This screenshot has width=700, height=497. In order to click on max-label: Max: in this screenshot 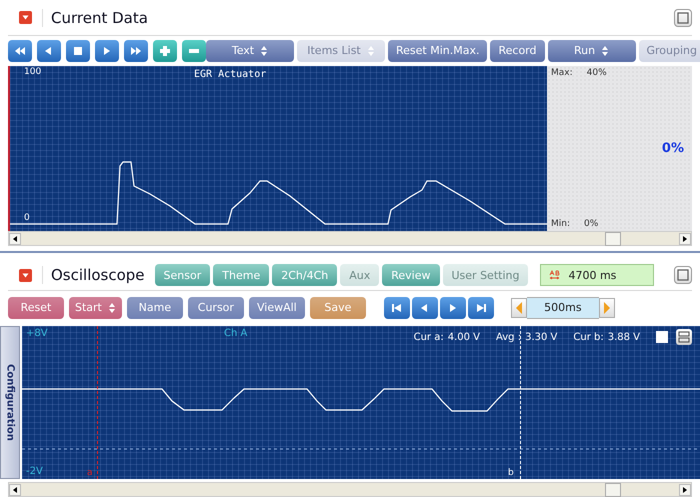, I will do `click(562, 73)`.